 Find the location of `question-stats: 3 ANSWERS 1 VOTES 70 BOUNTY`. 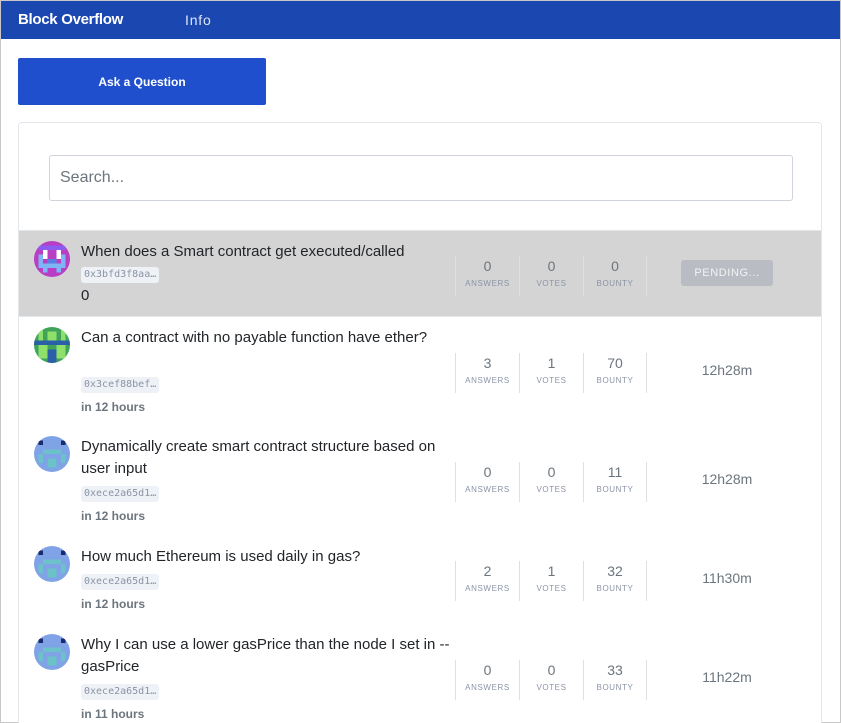

question-stats: 3 ANSWERS 1 VOTES 70 BOUNTY is located at coordinates (551, 373).